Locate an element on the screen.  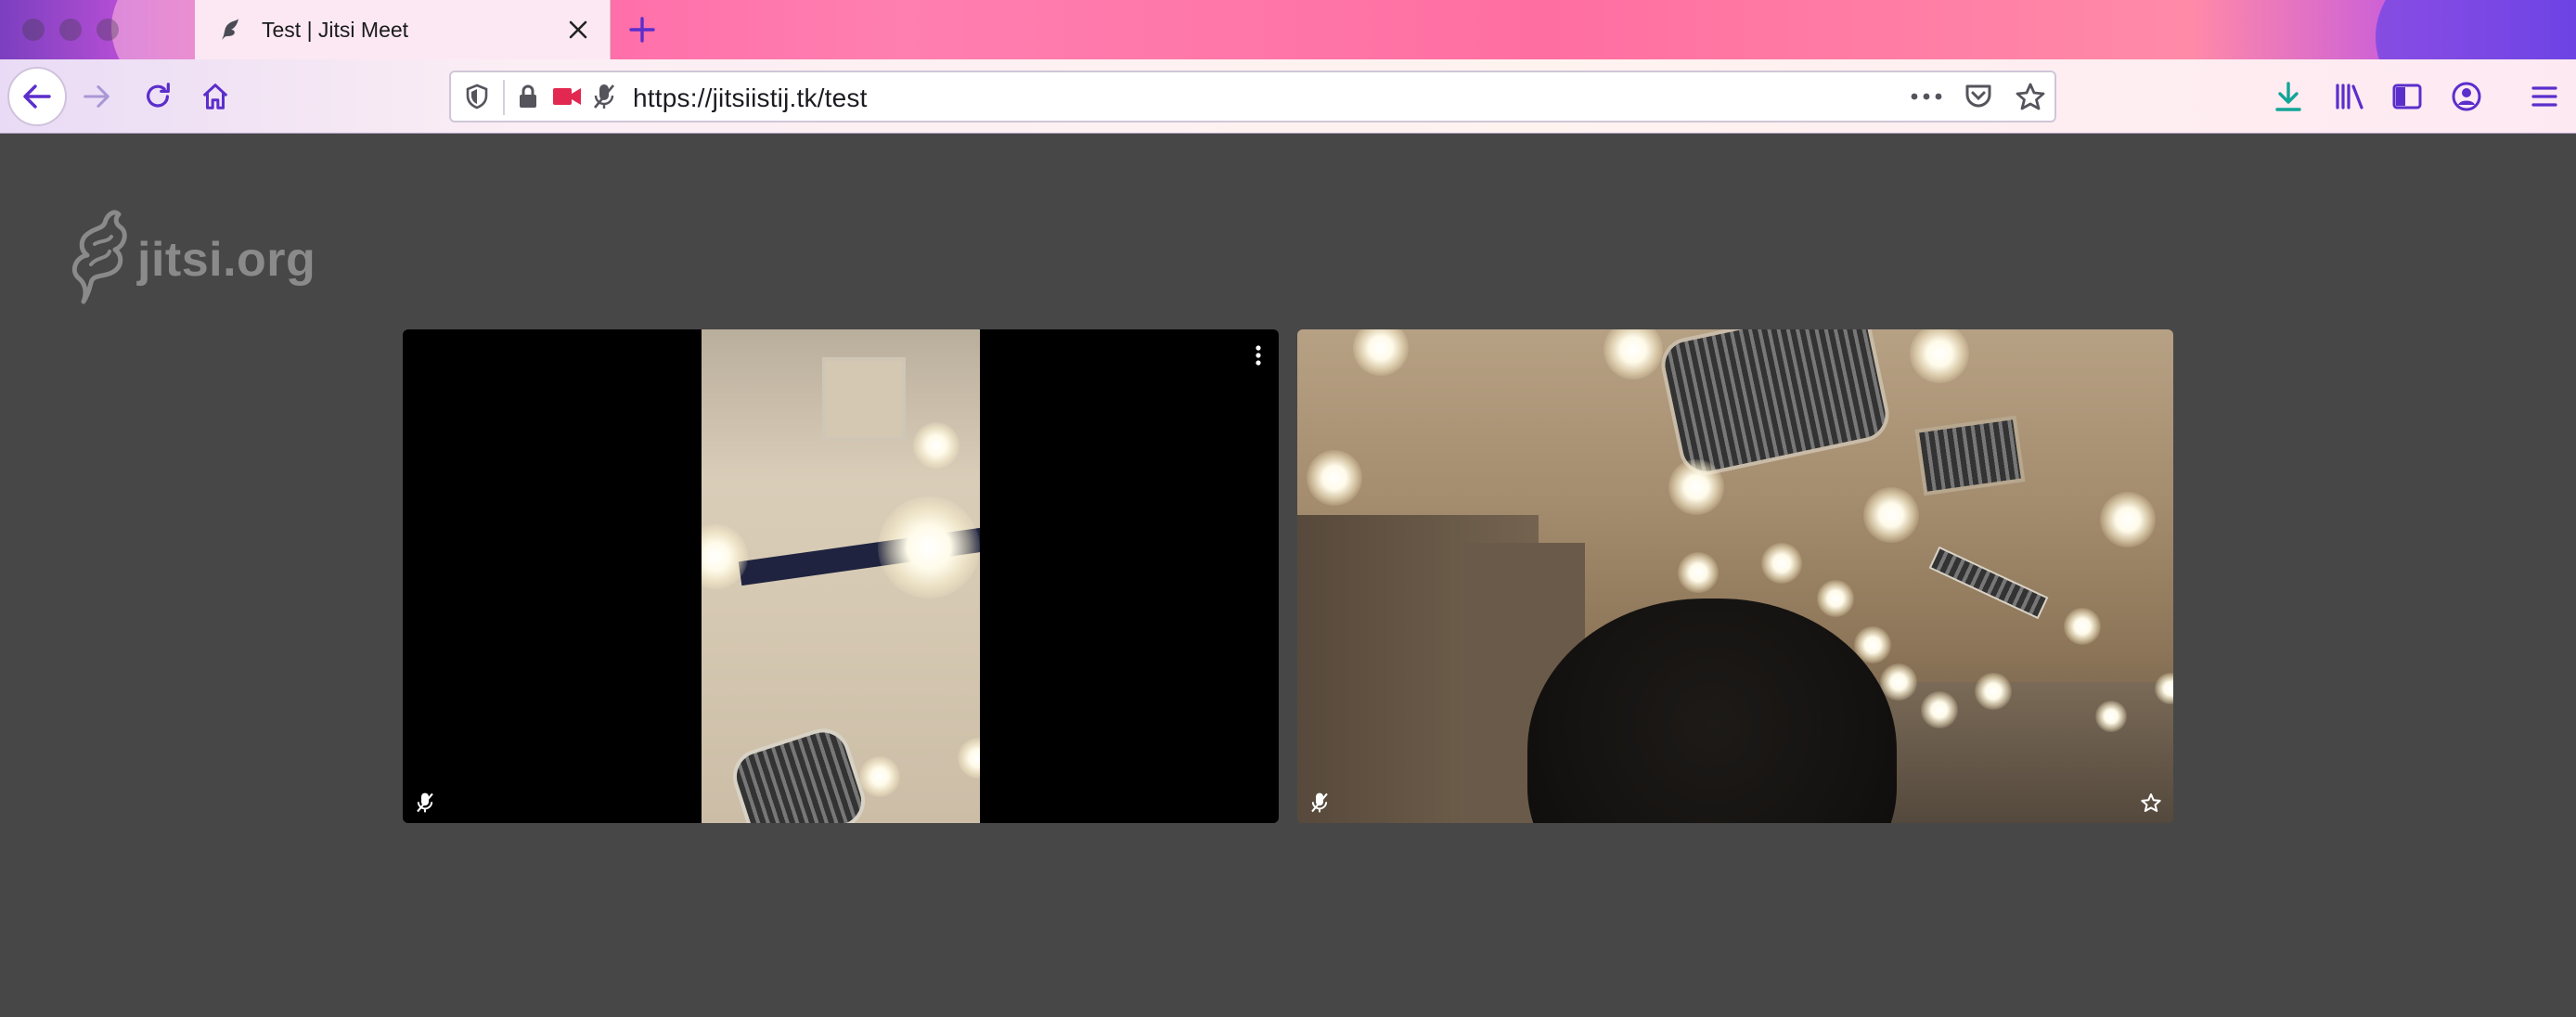
watermark-text: jitsi.org is located at coordinates (227, 259).